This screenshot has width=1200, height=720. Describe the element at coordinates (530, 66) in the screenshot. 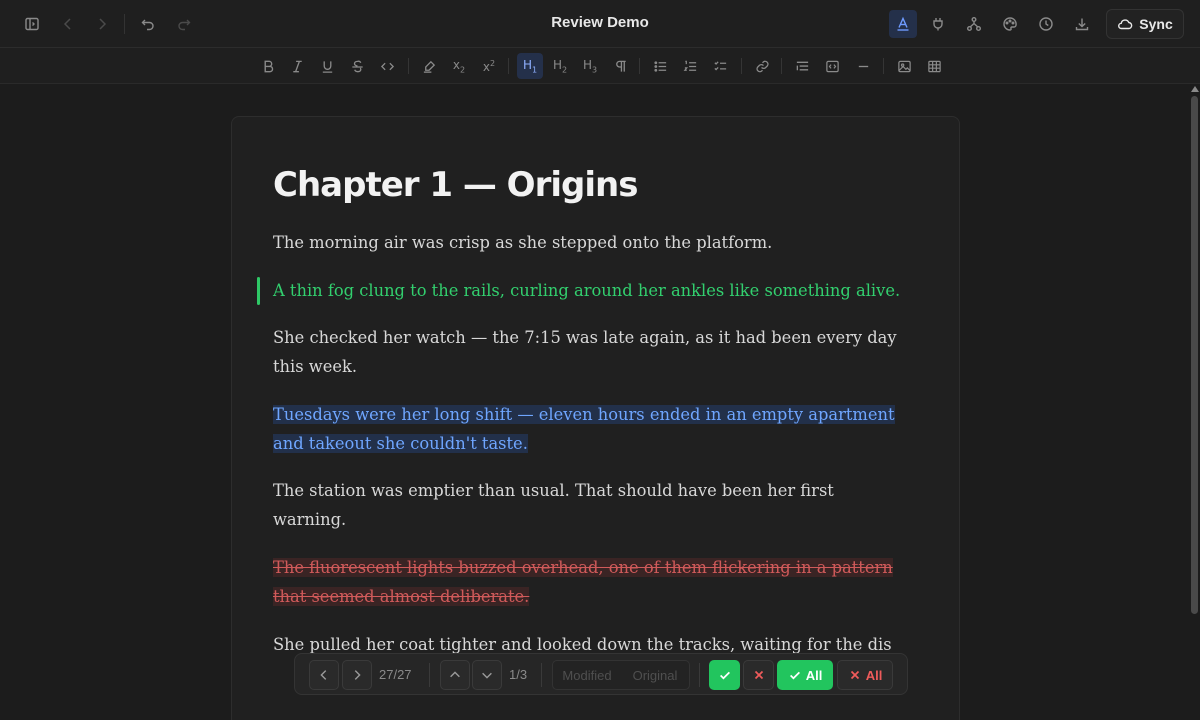

I see `heading1-icon: H1` at that location.